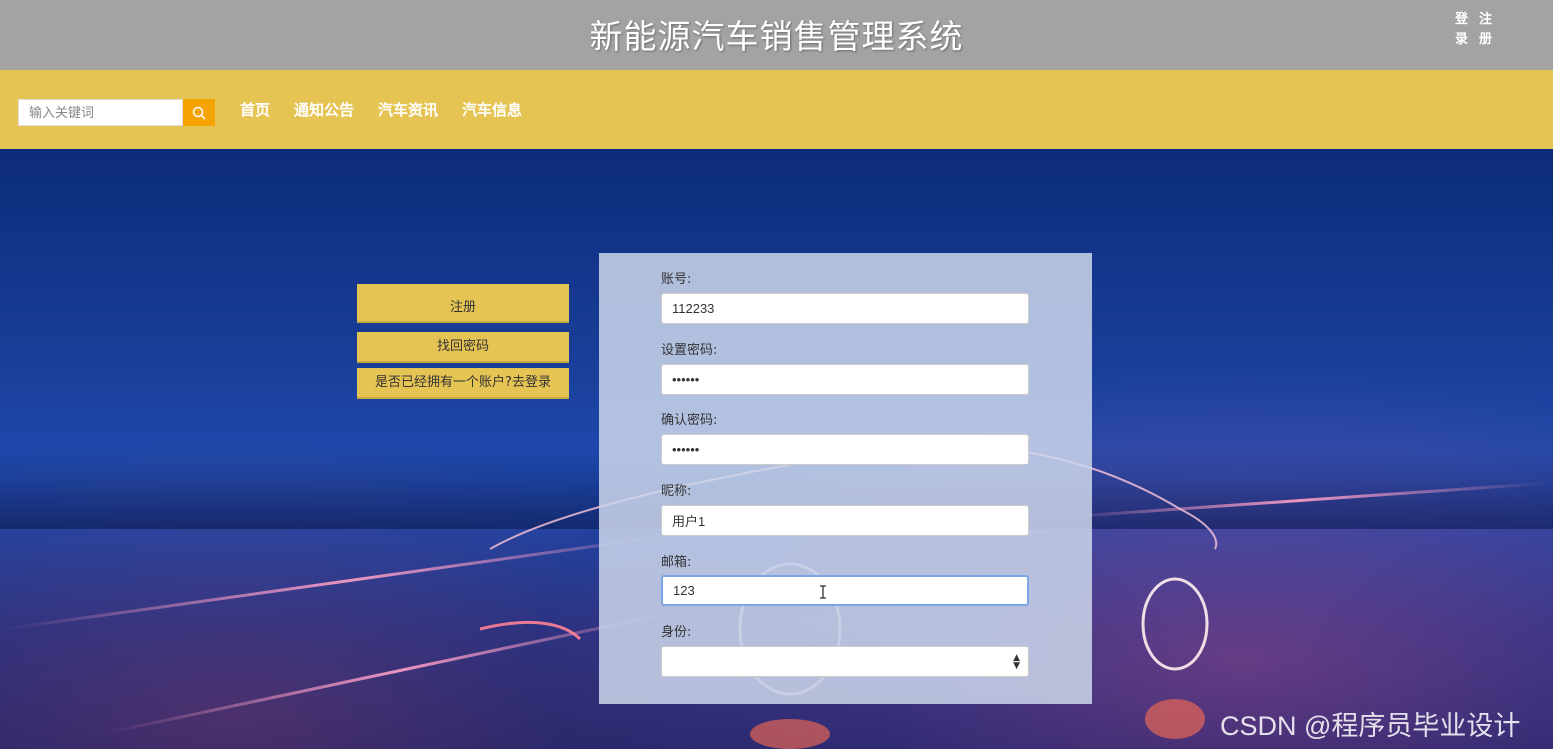 The image size is (1553, 749). What do you see at coordinates (463, 303) in the screenshot?
I see `register-button: 注册` at bounding box center [463, 303].